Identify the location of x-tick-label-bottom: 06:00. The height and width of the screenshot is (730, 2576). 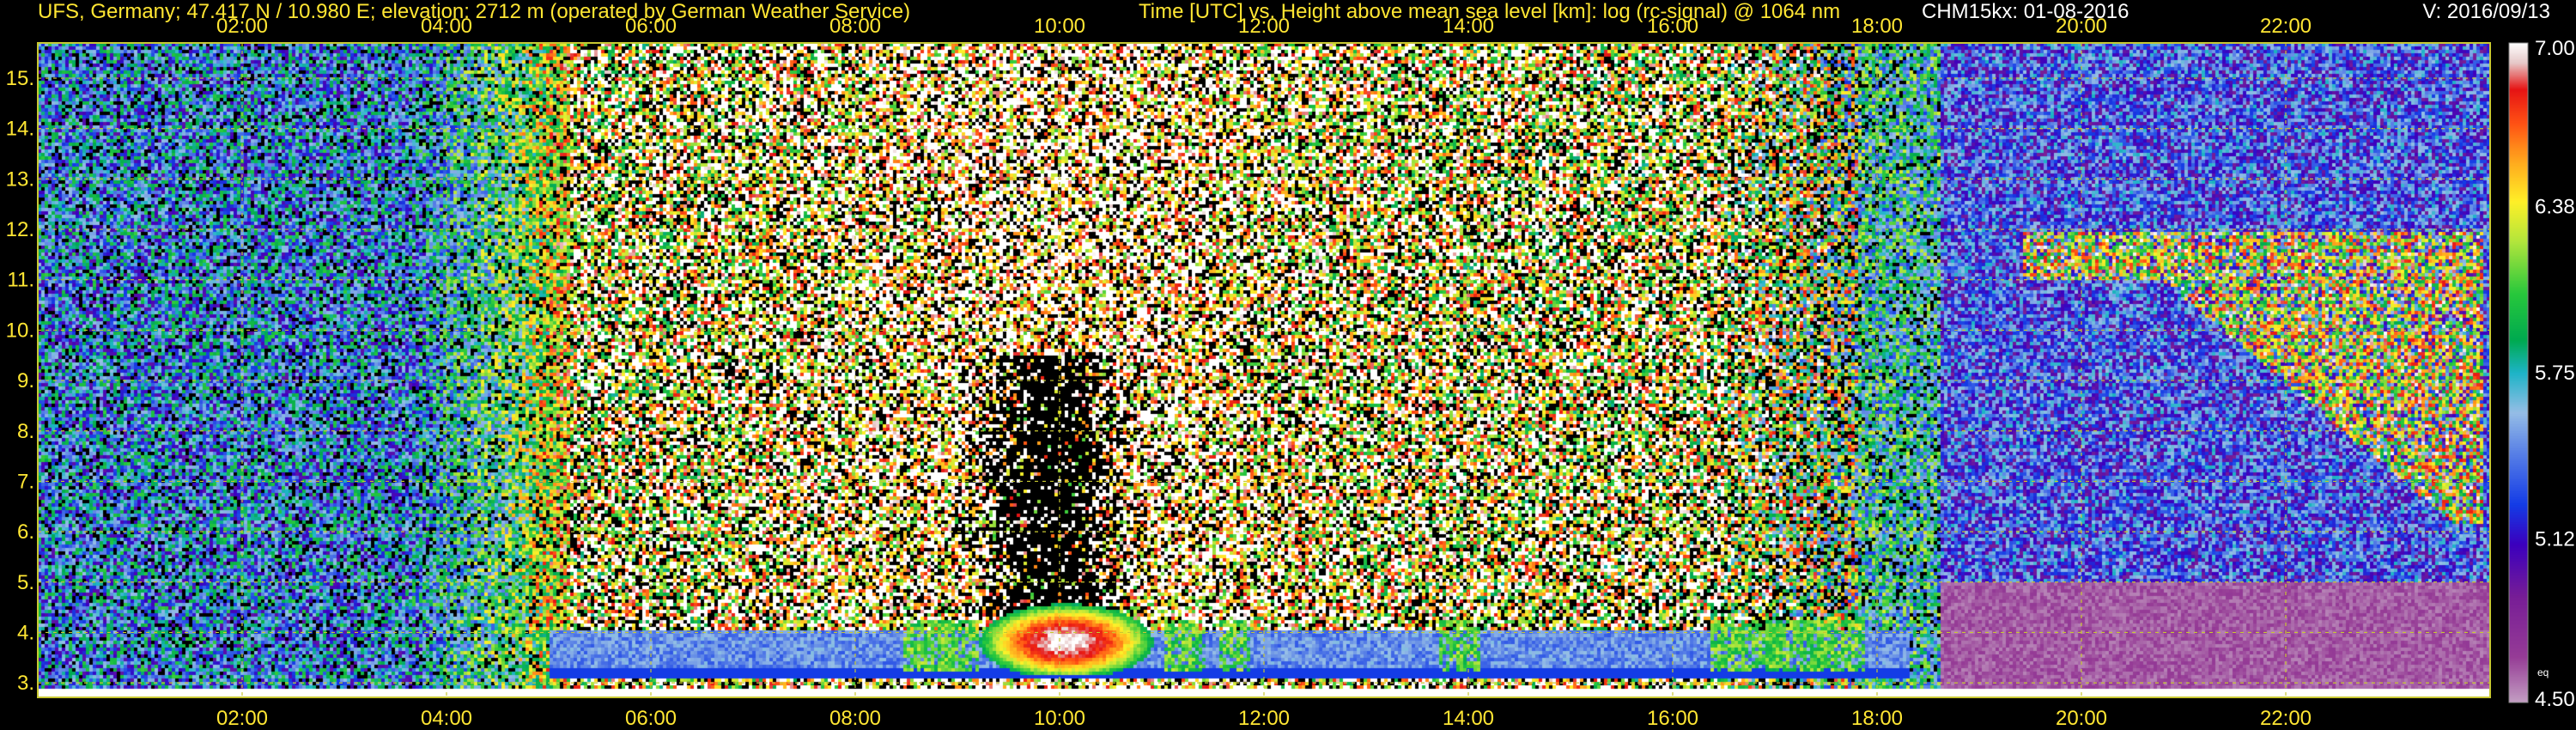
(651, 718).